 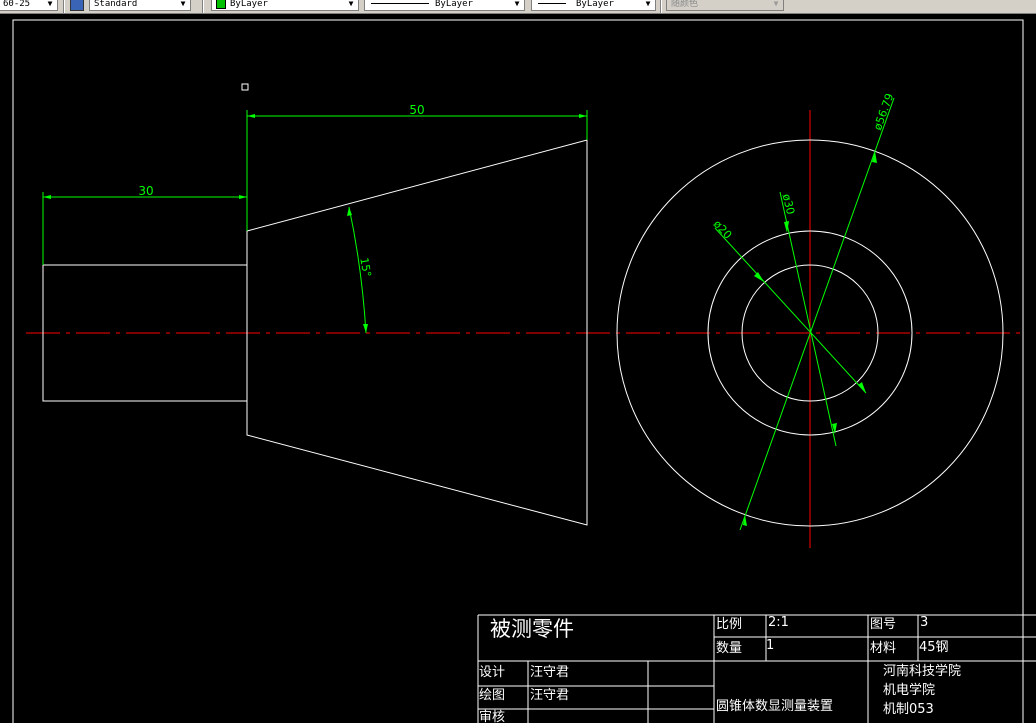 I want to click on dim-style-value: 60-25, so click(x=17, y=4).